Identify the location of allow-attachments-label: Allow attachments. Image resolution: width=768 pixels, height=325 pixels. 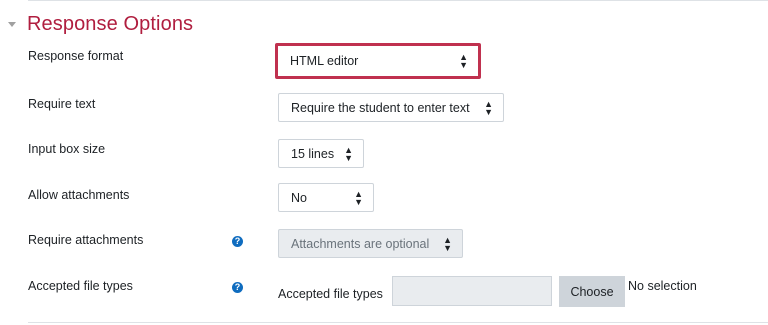
(79, 195).